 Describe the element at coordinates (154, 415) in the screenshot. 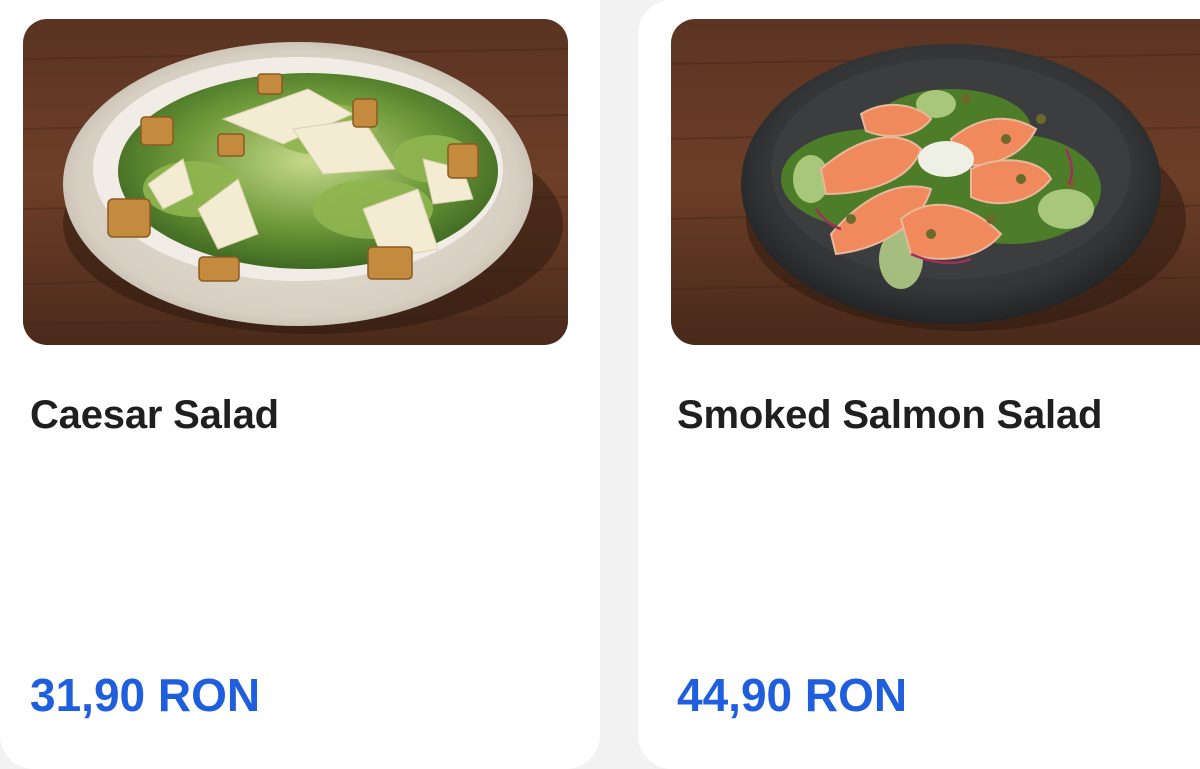

I see `product-title: Caesar Salad` at that location.